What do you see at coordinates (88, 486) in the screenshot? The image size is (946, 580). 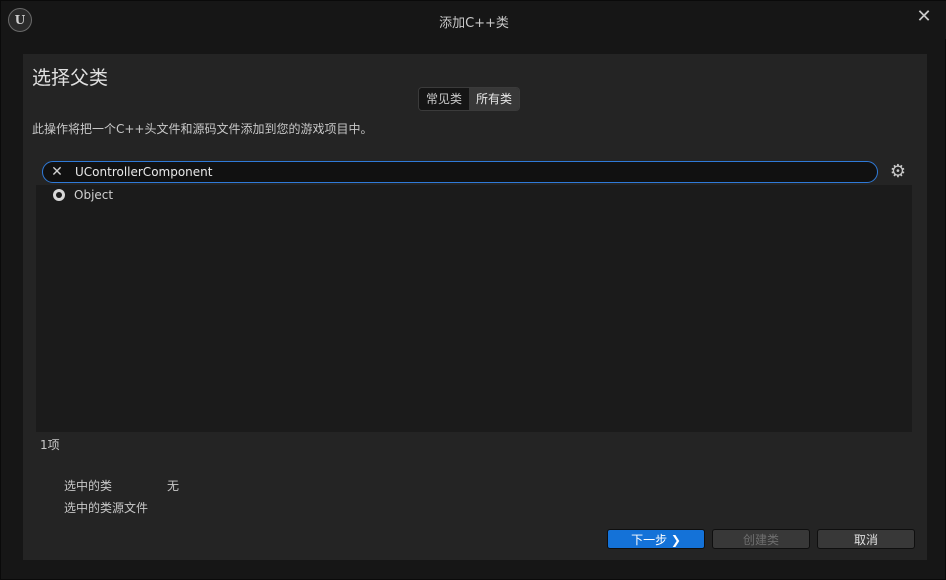 I see `selected-class-label: 选中的类` at bounding box center [88, 486].